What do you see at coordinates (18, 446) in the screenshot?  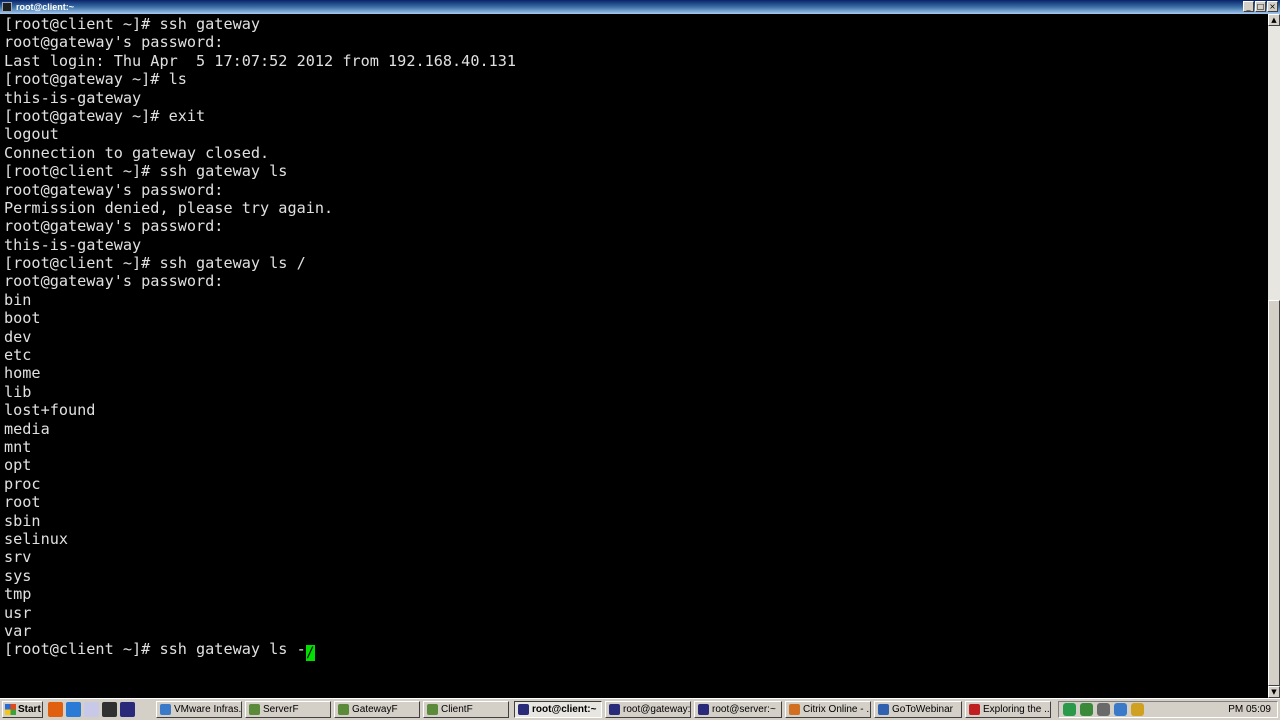 I see `terminal-line: mnt` at bounding box center [18, 446].